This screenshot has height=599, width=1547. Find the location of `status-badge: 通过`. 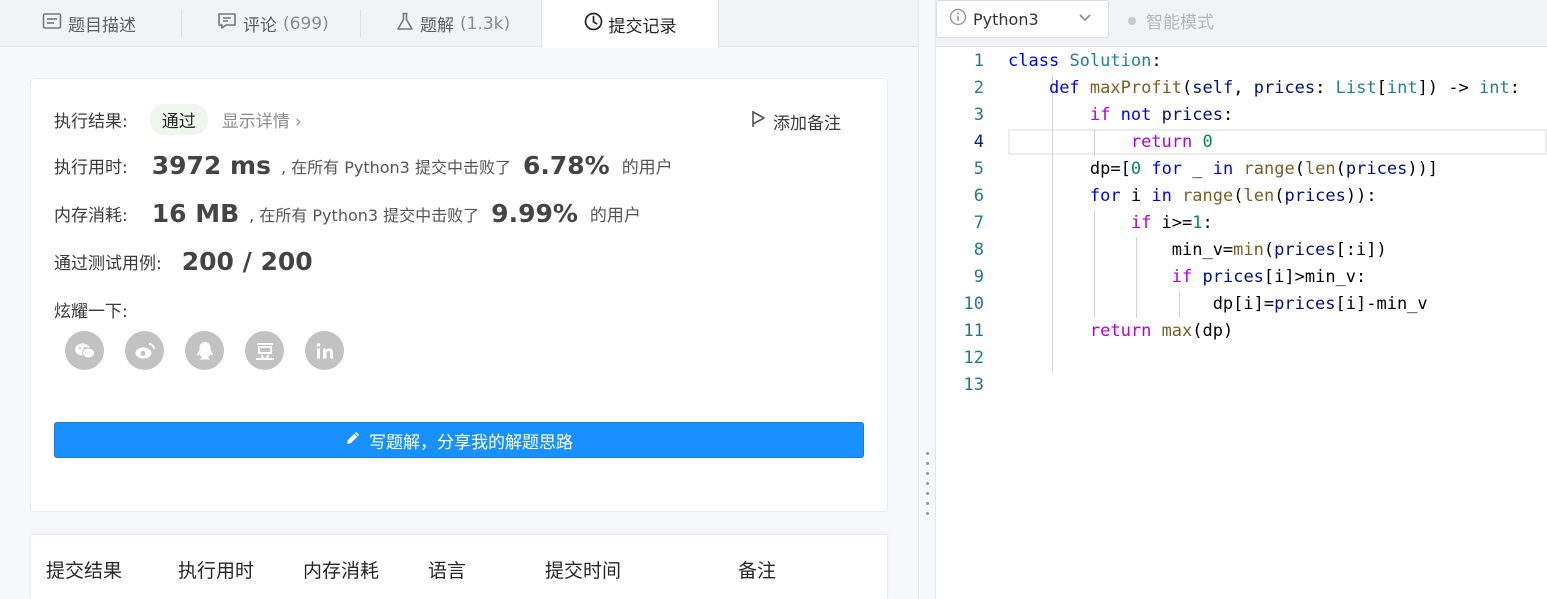

status-badge: 通过 is located at coordinates (178, 119).